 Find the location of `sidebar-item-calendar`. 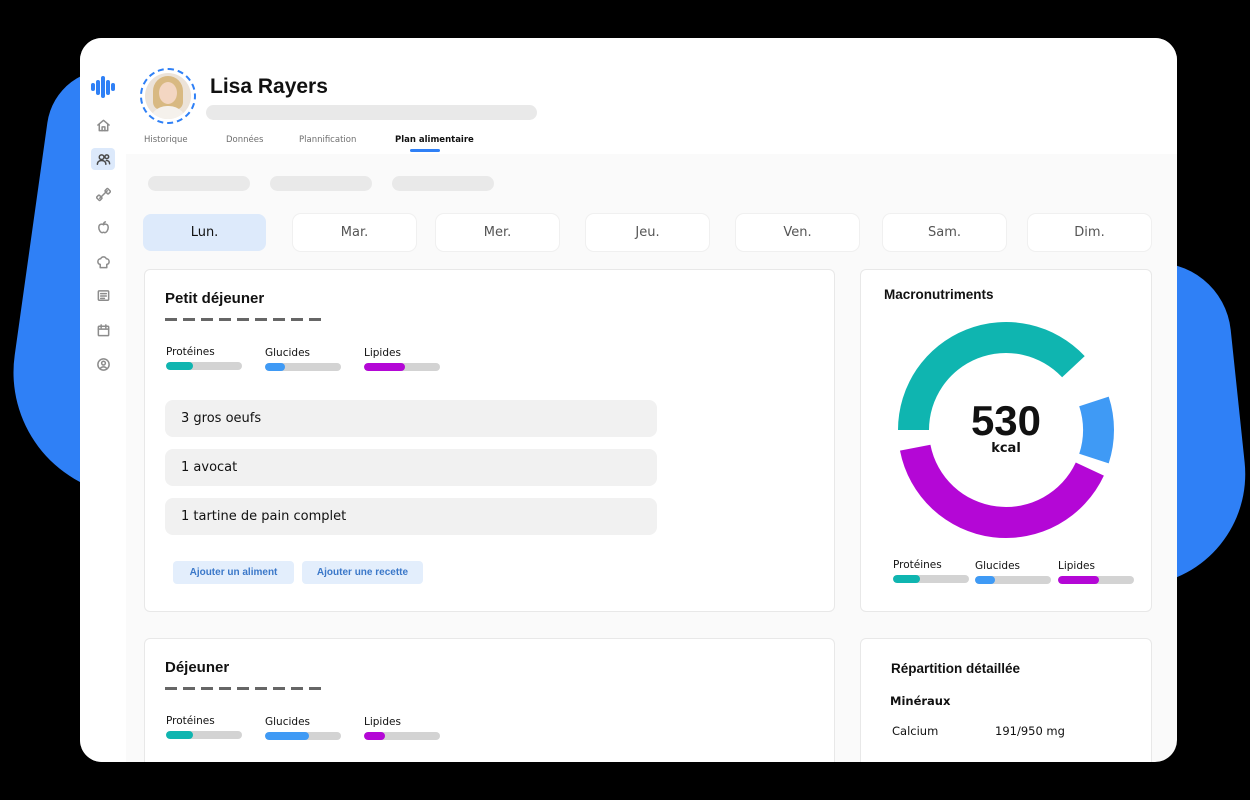

sidebar-item-calendar is located at coordinates (103, 330).